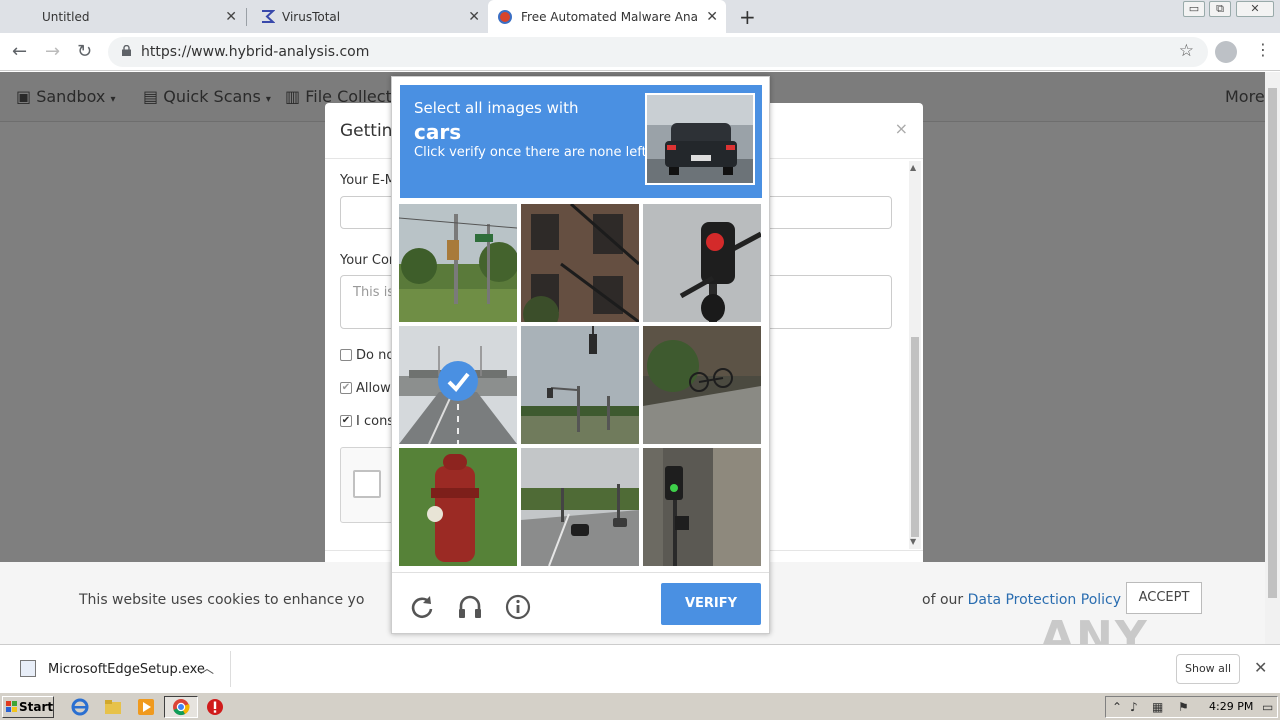 This screenshot has height=720, width=1280. I want to click on back-arrow-icon: ←, so click(19, 51).